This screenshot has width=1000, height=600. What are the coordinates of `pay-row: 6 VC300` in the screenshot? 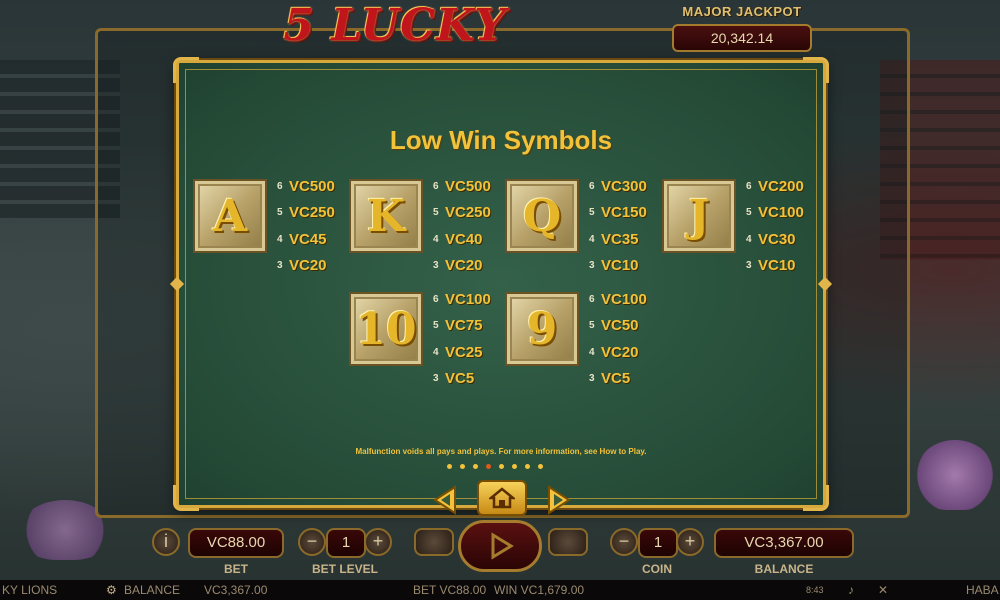 It's located at (618, 186).